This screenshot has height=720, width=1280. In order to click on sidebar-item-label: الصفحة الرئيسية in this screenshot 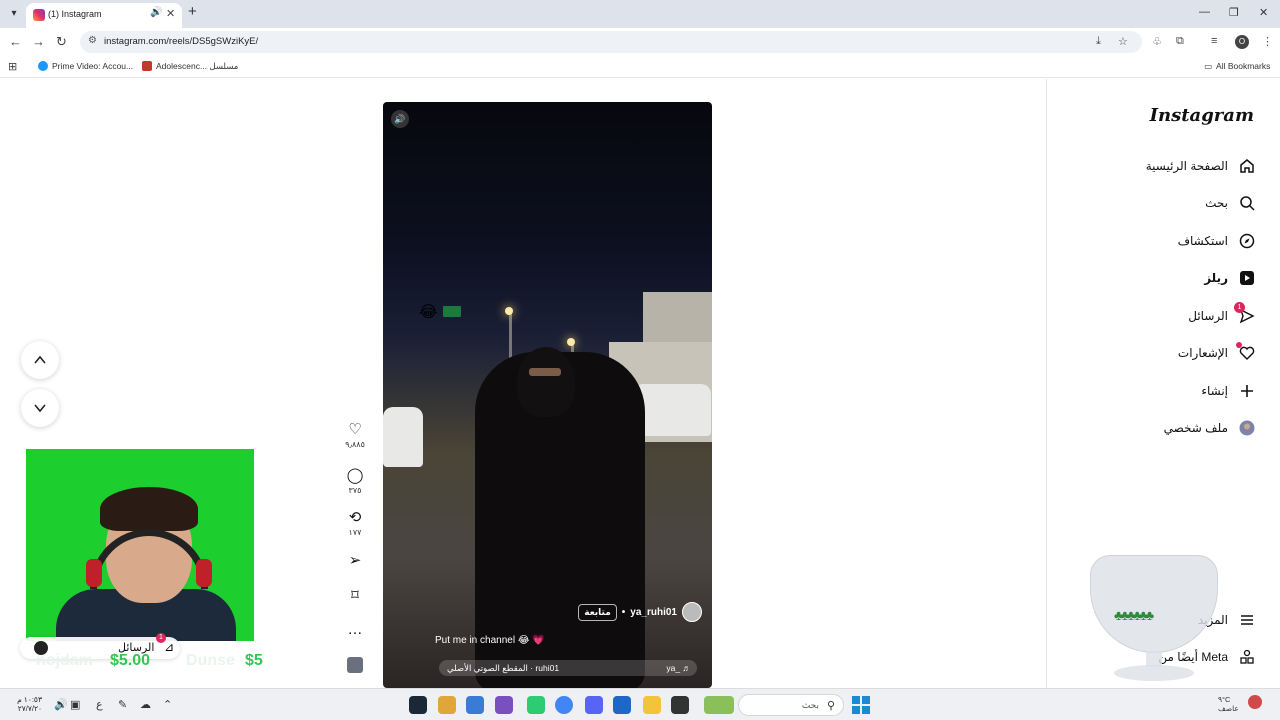, I will do `click(1186, 166)`.